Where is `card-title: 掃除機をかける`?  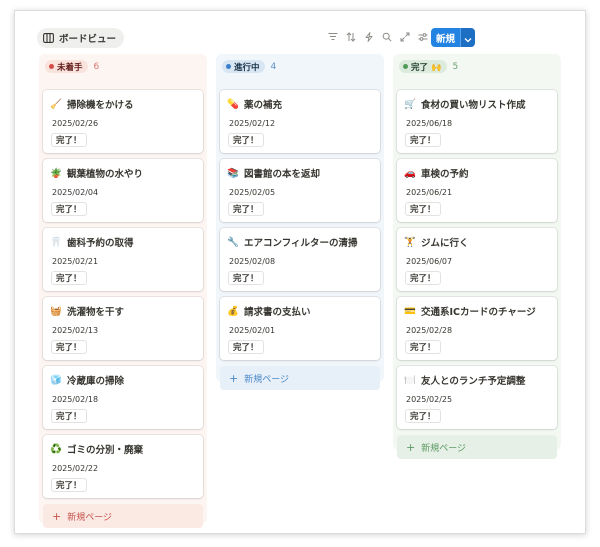 card-title: 掃除機をかける is located at coordinates (100, 105).